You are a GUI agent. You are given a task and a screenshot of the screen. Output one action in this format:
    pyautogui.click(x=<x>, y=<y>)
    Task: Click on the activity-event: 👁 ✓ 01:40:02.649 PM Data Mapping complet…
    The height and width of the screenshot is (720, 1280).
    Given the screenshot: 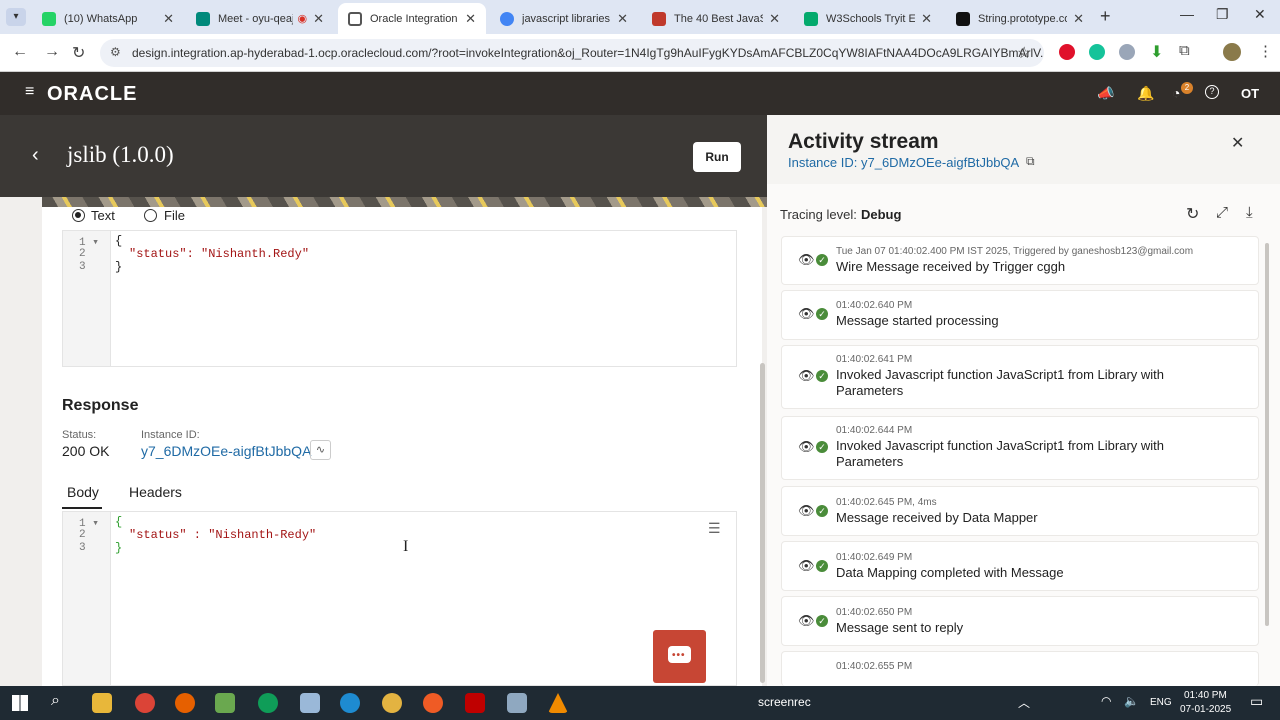 What is the action you would take?
    pyautogui.click(x=1020, y=566)
    